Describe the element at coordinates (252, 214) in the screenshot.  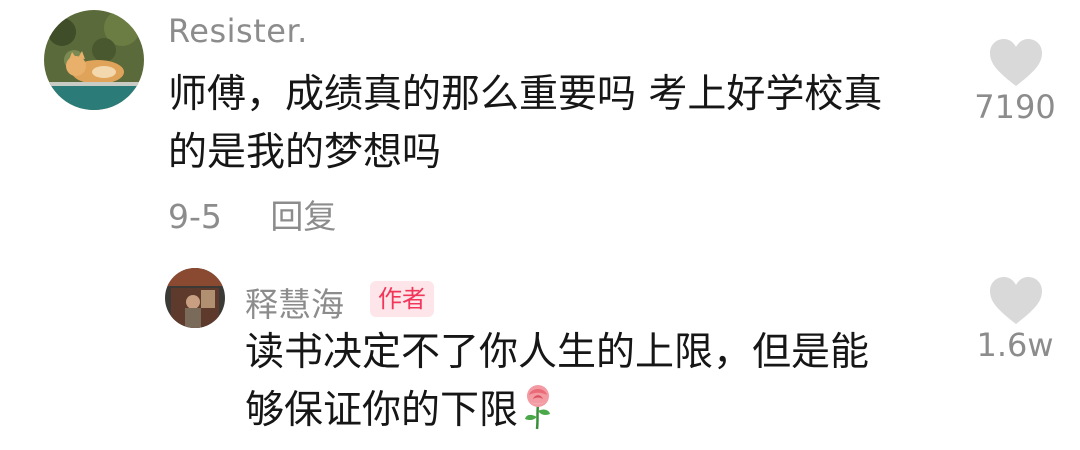
I see `comment-meta: 9-5 回复` at that location.